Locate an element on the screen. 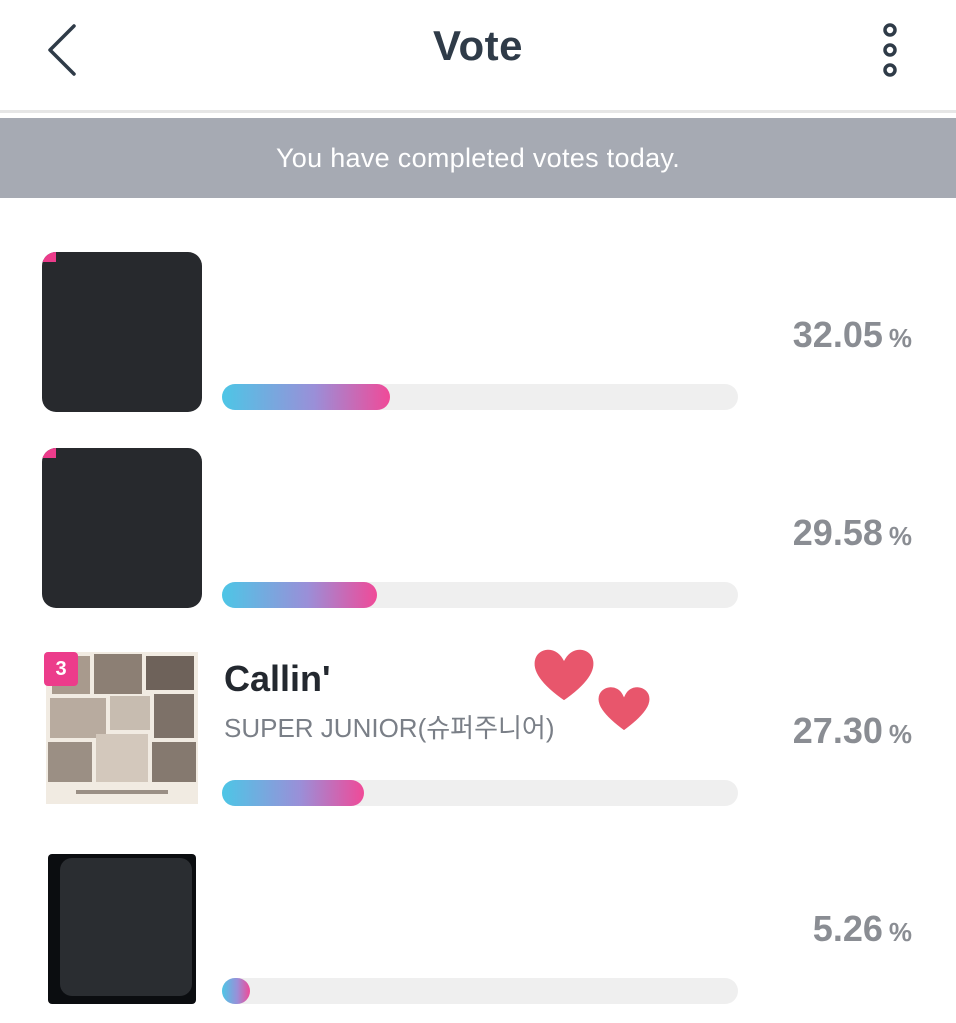 The height and width of the screenshot is (1023, 956). artist-name: SUPER JUNIOR(슈퍼주니어) is located at coordinates (389, 728).